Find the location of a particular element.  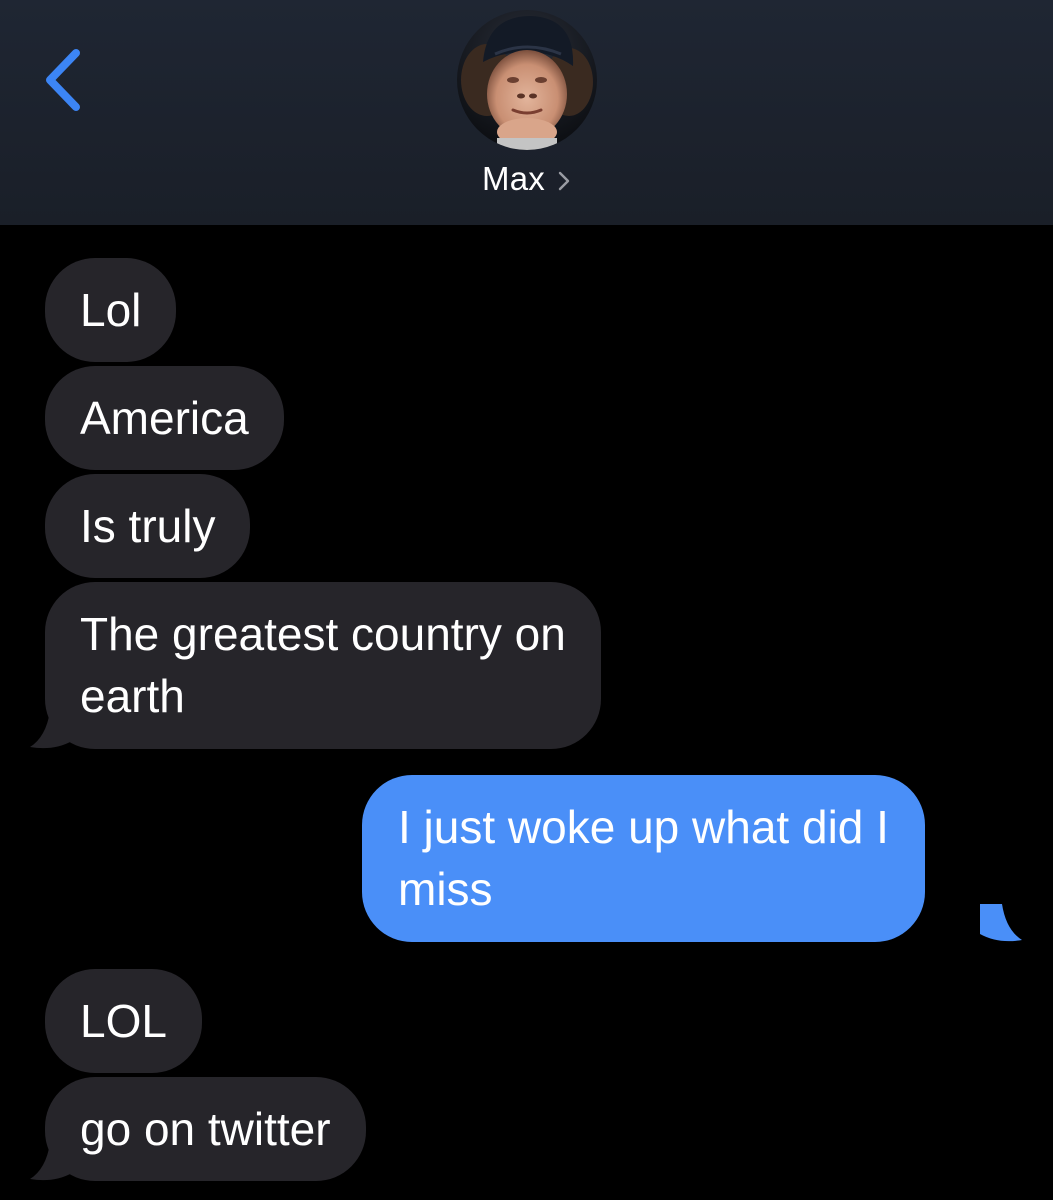

contact-name-button: Max is located at coordinates (526, 179).